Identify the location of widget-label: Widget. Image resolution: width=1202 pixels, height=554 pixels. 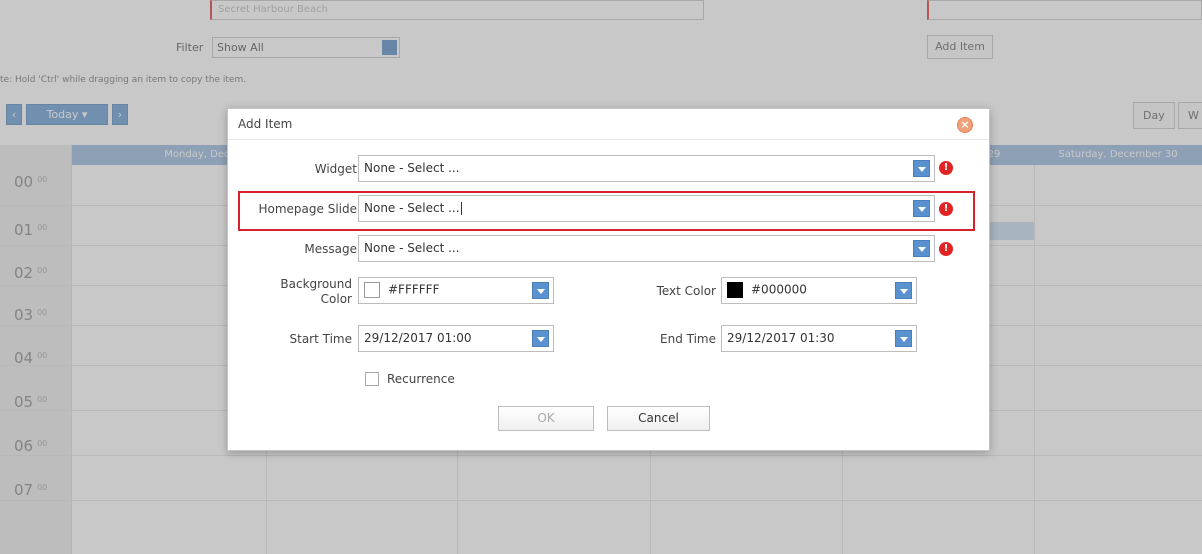
(335, 169).